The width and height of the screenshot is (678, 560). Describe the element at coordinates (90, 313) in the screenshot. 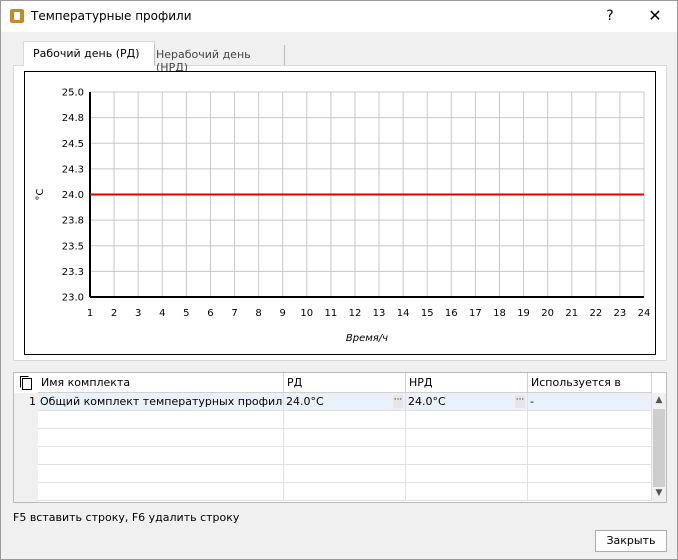

I see `x-tick-label: 1` at that location.